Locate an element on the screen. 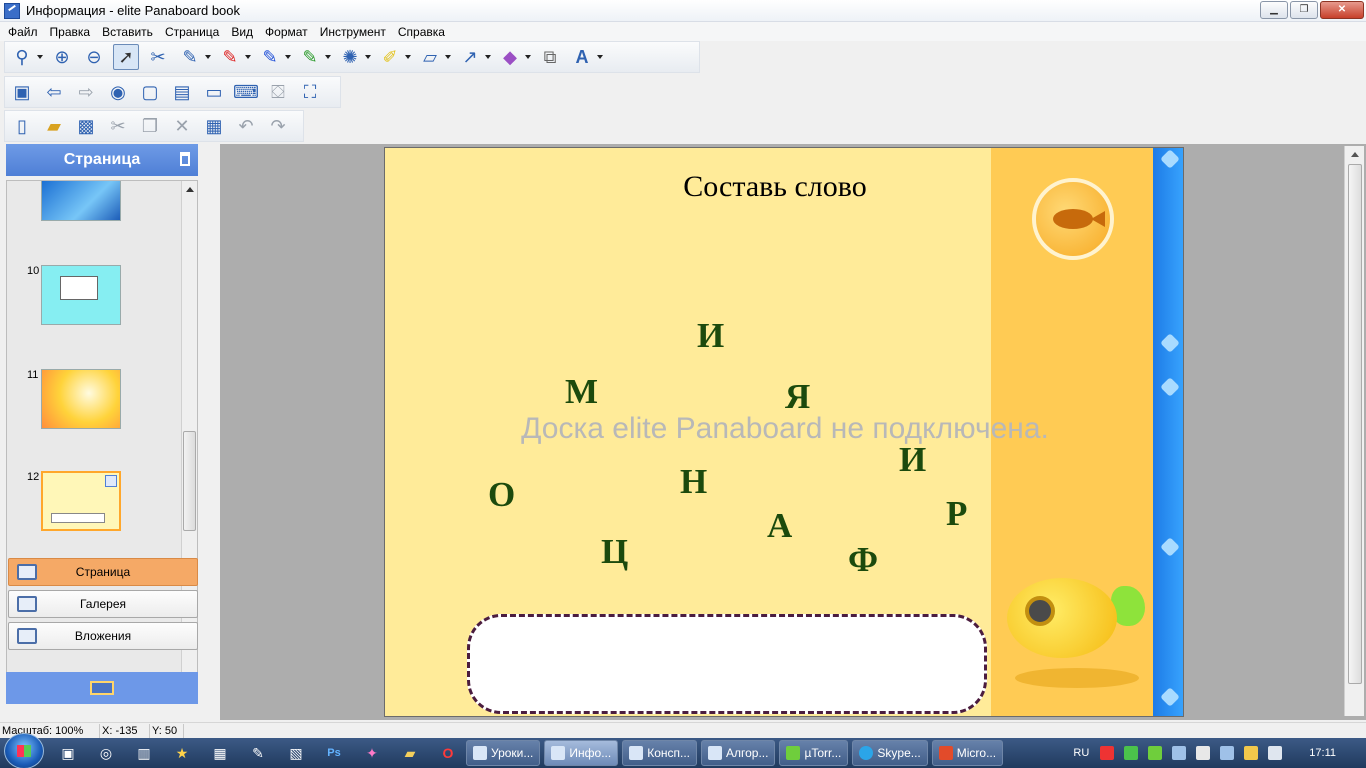 This screenshot has width=1366, height=768. copy-icon: ❐ is located at coordinates (150, 126).